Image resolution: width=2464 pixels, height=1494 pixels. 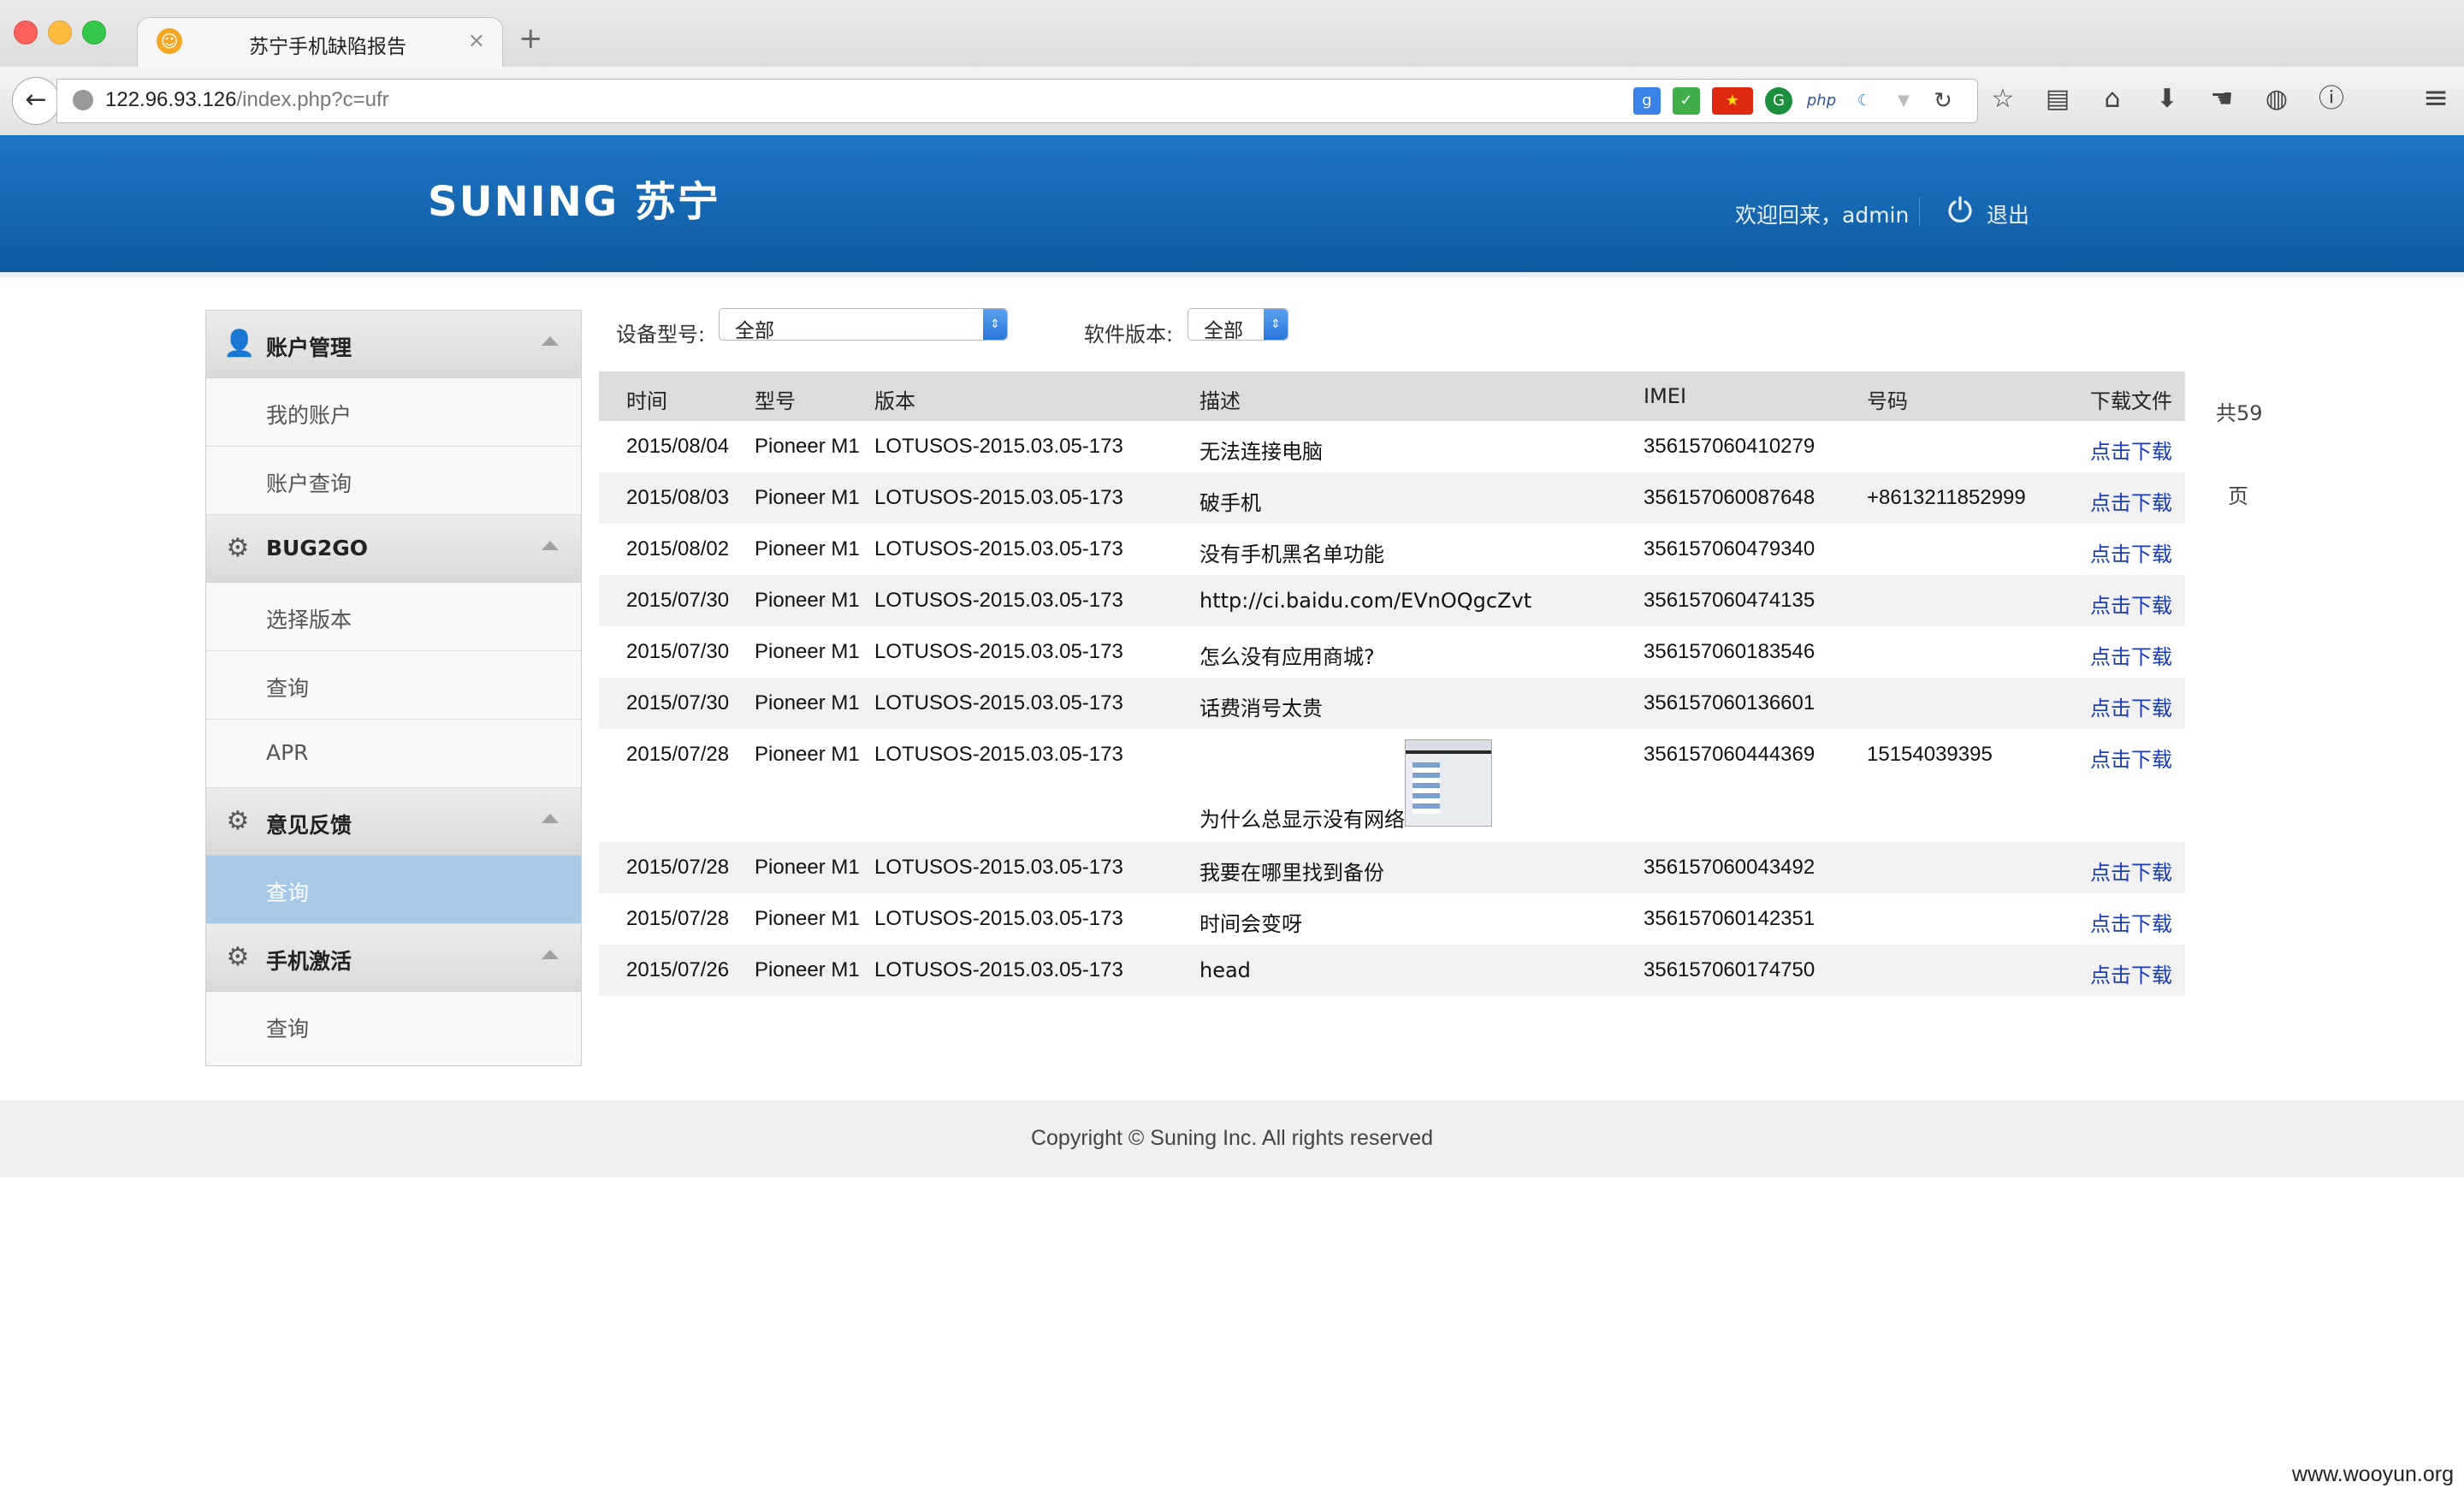 What do you see at coordinates (476, 40) in the screenshot?
I see `tab-close-icon: ×` at bounding box center [476, 40].